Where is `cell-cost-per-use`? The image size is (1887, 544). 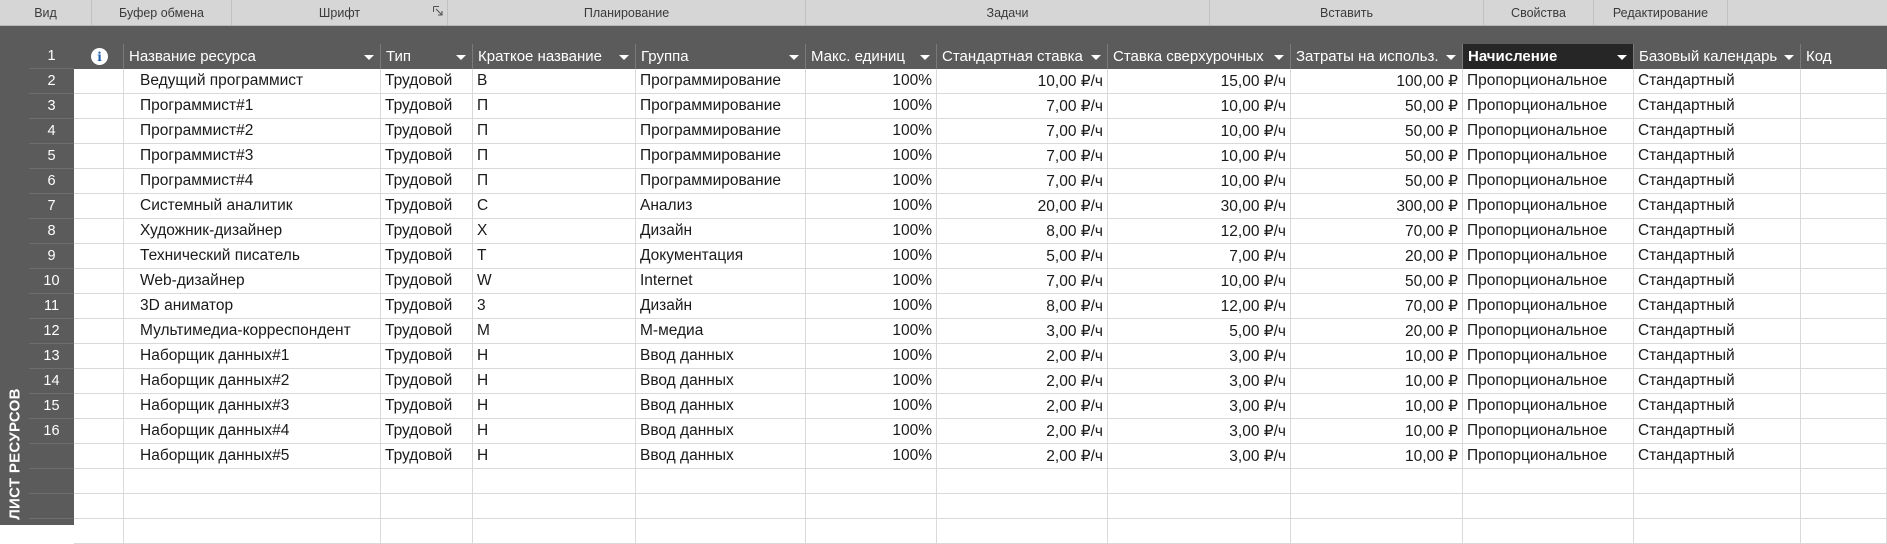 cell-cost-per-use is located at coordinates (1377, 481).